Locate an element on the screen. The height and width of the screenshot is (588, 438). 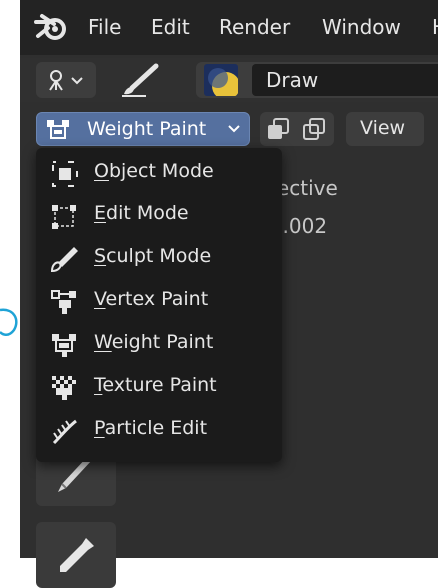
eyedropper-icon is located at coordinates (77, 555).